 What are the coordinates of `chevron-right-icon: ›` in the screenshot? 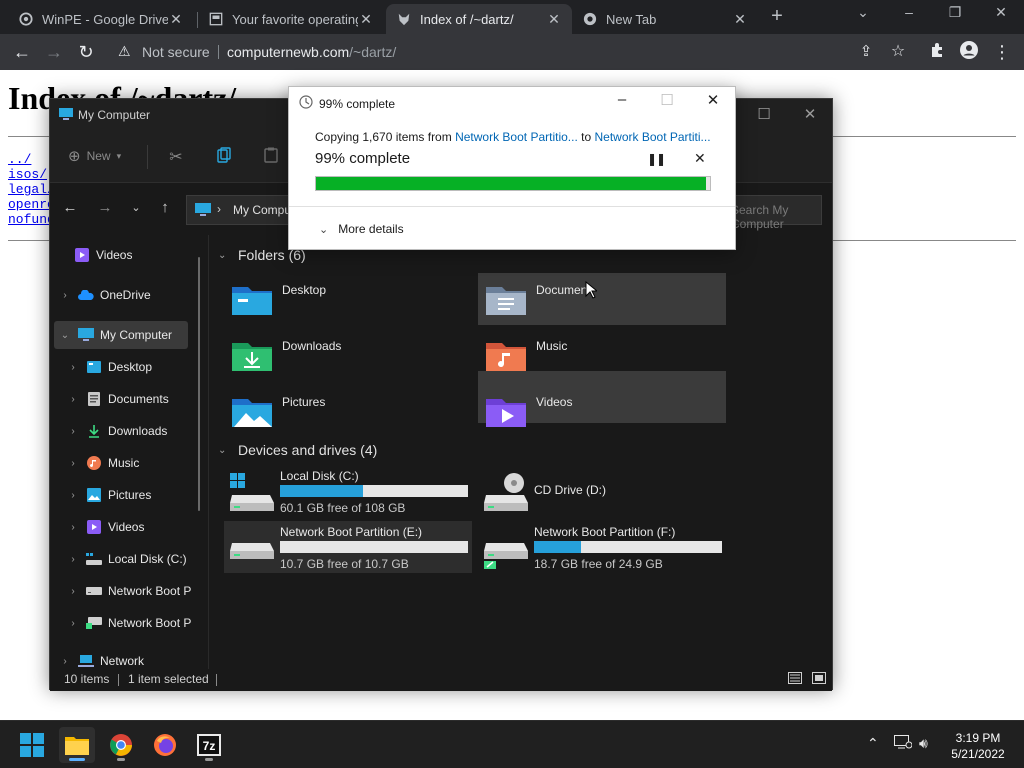 It's located at (65, 295).